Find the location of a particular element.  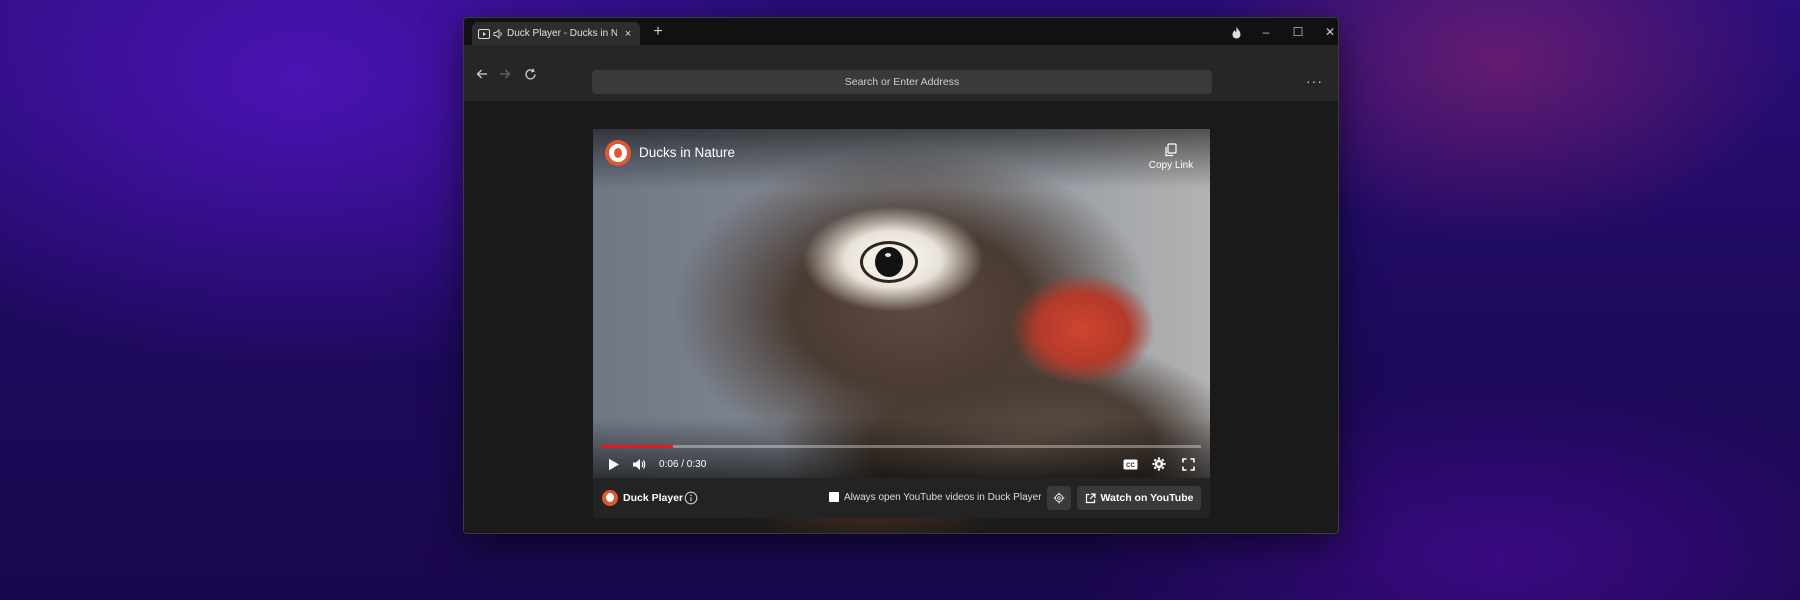

copy-link-label: Copy Link is located at coordinates (1171, 165).